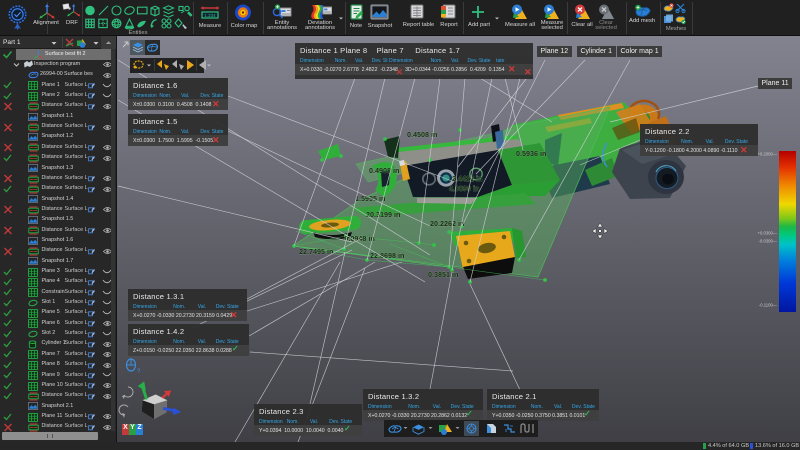 The height and width of the screenshot is (450, 800). What do you see at coordinates (531, 153) in the screenshot?
I see `svg-text: 0.5936 in` at bounding box center [531, 153].